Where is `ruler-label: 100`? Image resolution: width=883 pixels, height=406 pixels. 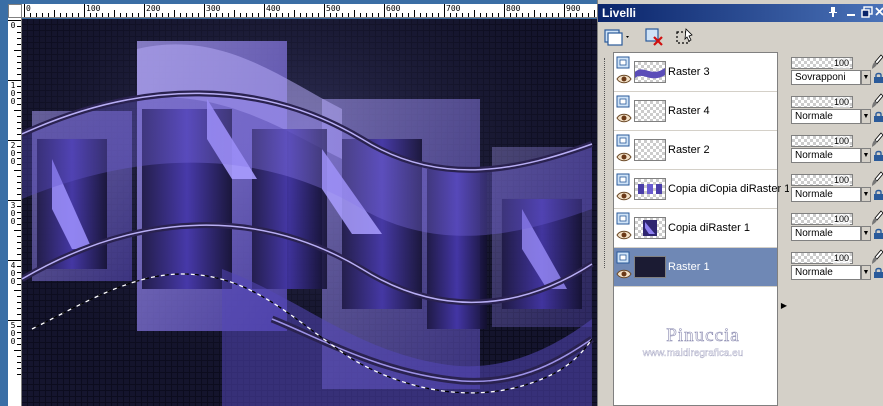 ruler-label: 100 is located at coordinates (93, 8).